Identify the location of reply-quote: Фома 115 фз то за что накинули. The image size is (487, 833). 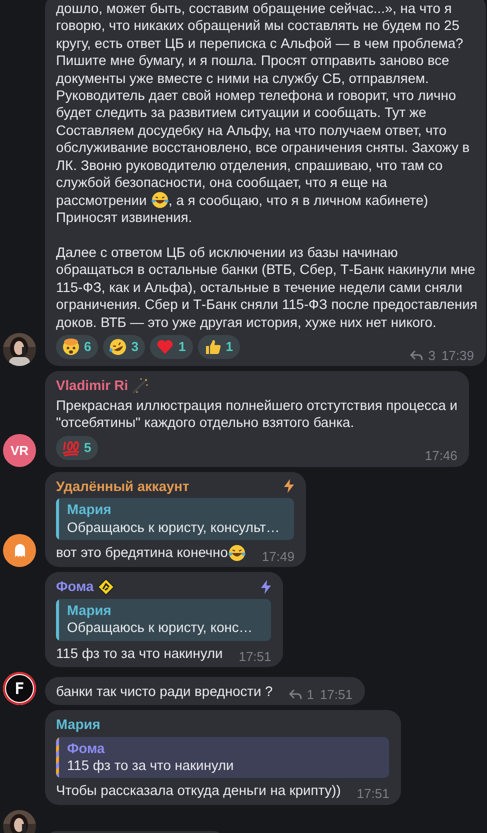
(223, 757).